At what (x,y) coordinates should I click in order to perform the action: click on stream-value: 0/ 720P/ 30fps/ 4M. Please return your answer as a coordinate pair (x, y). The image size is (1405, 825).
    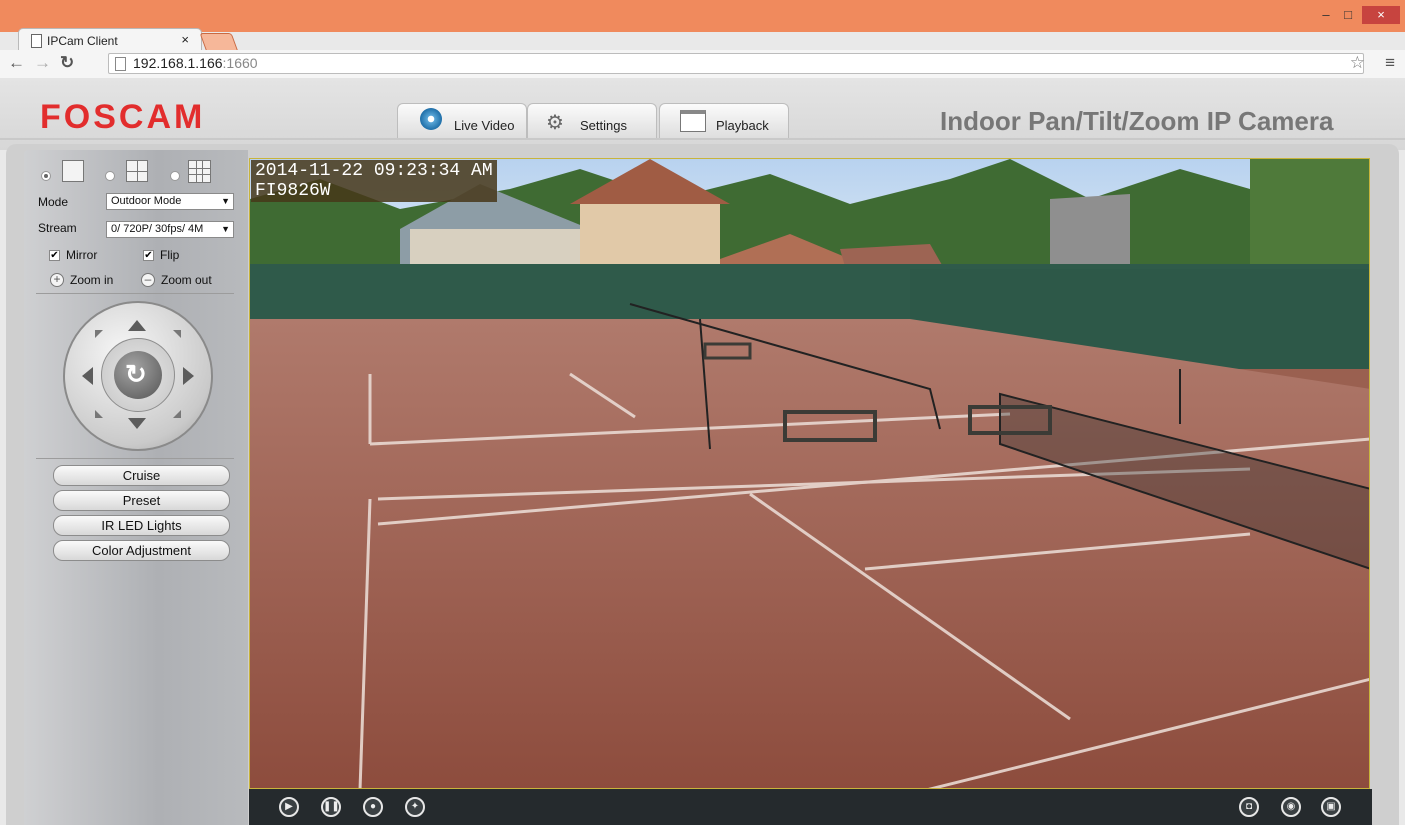
    Looking at the image, I should click on (157, 229).